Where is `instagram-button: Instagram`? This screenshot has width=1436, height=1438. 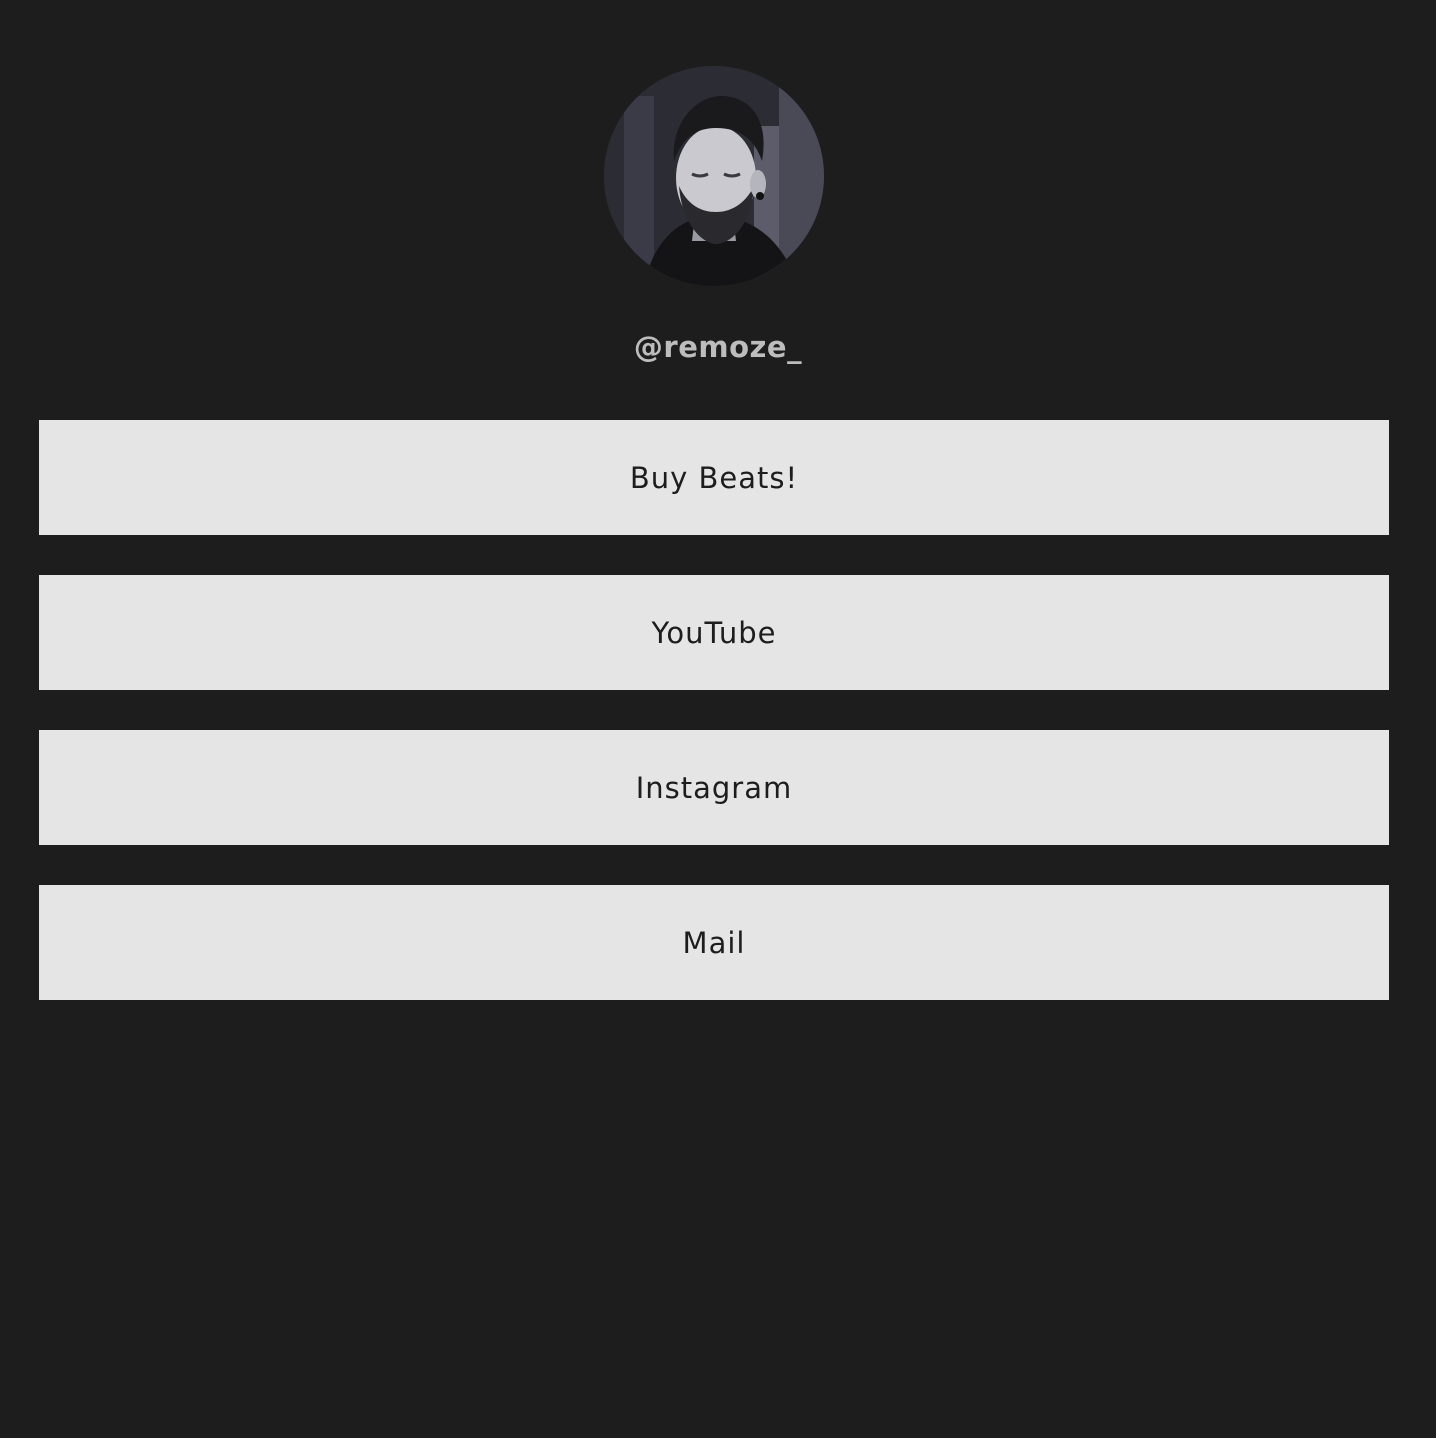
instagram-button: Instagram is located at coordinates (714, 787).